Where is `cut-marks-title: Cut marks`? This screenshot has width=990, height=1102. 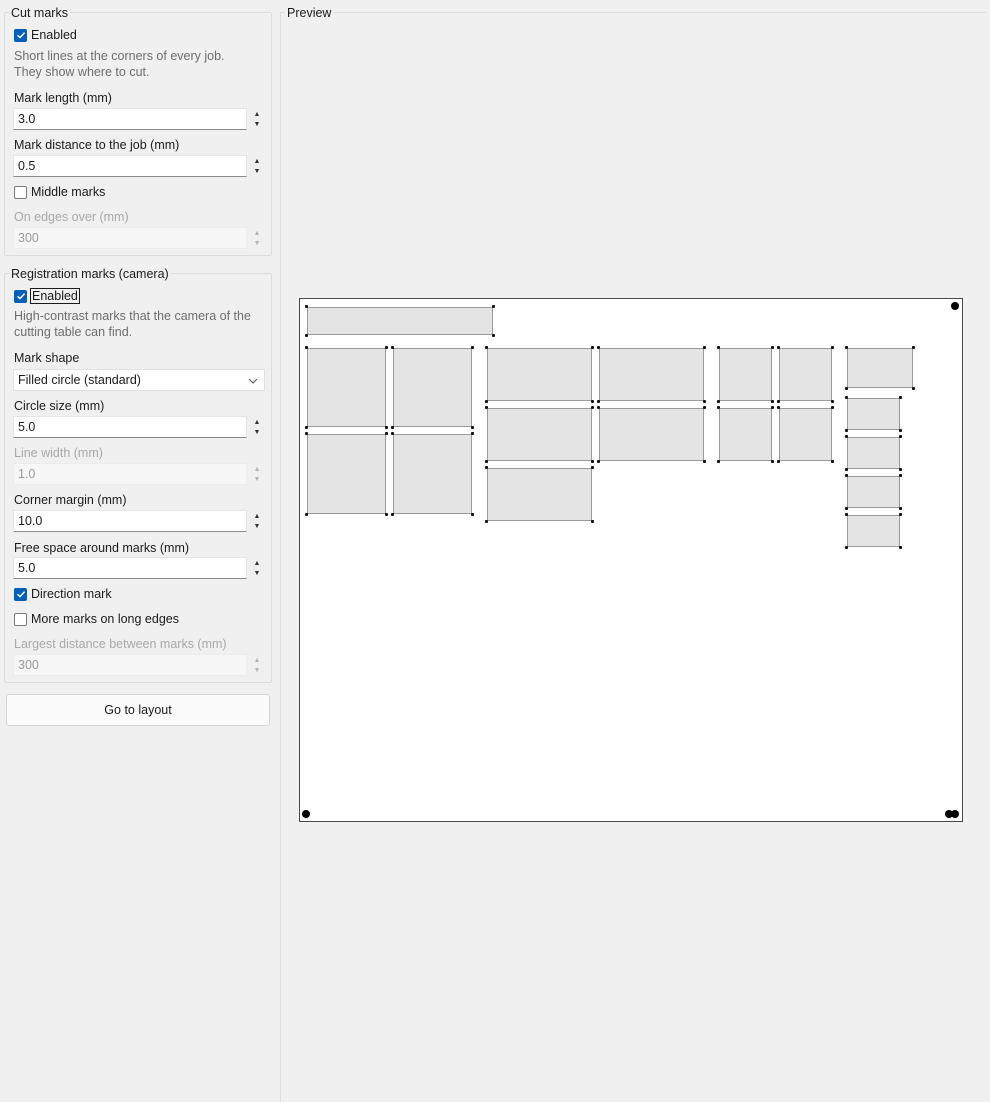
cut-marks-title: Cut marks is located at coordinates (40, 13).